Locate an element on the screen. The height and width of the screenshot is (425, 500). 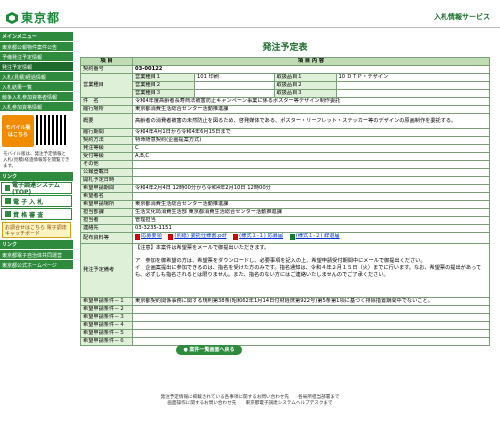
row-label: 開札予定日時 is located at coordinates (106, 180).